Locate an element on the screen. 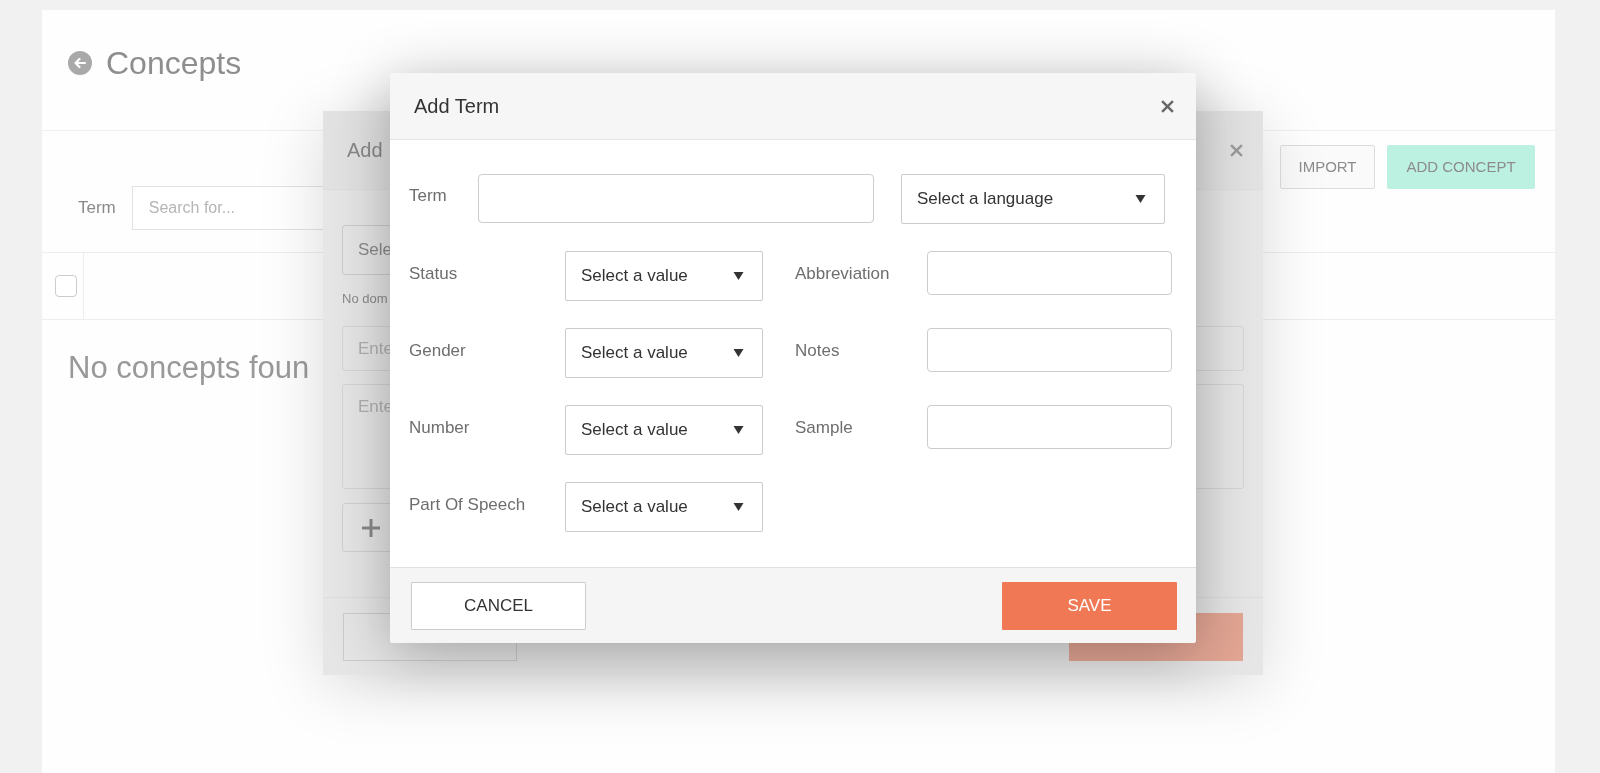  field-label: Notes is located at coordinates (817, 350).